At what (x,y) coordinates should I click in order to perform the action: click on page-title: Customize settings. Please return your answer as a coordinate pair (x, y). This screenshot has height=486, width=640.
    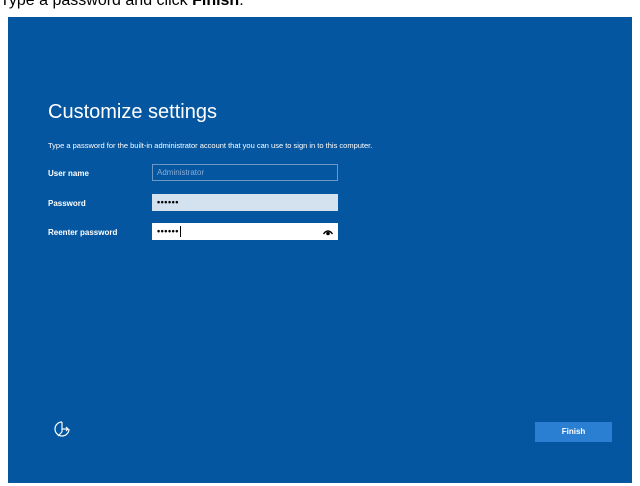
    Looking at the image, I should click on (132, 112).